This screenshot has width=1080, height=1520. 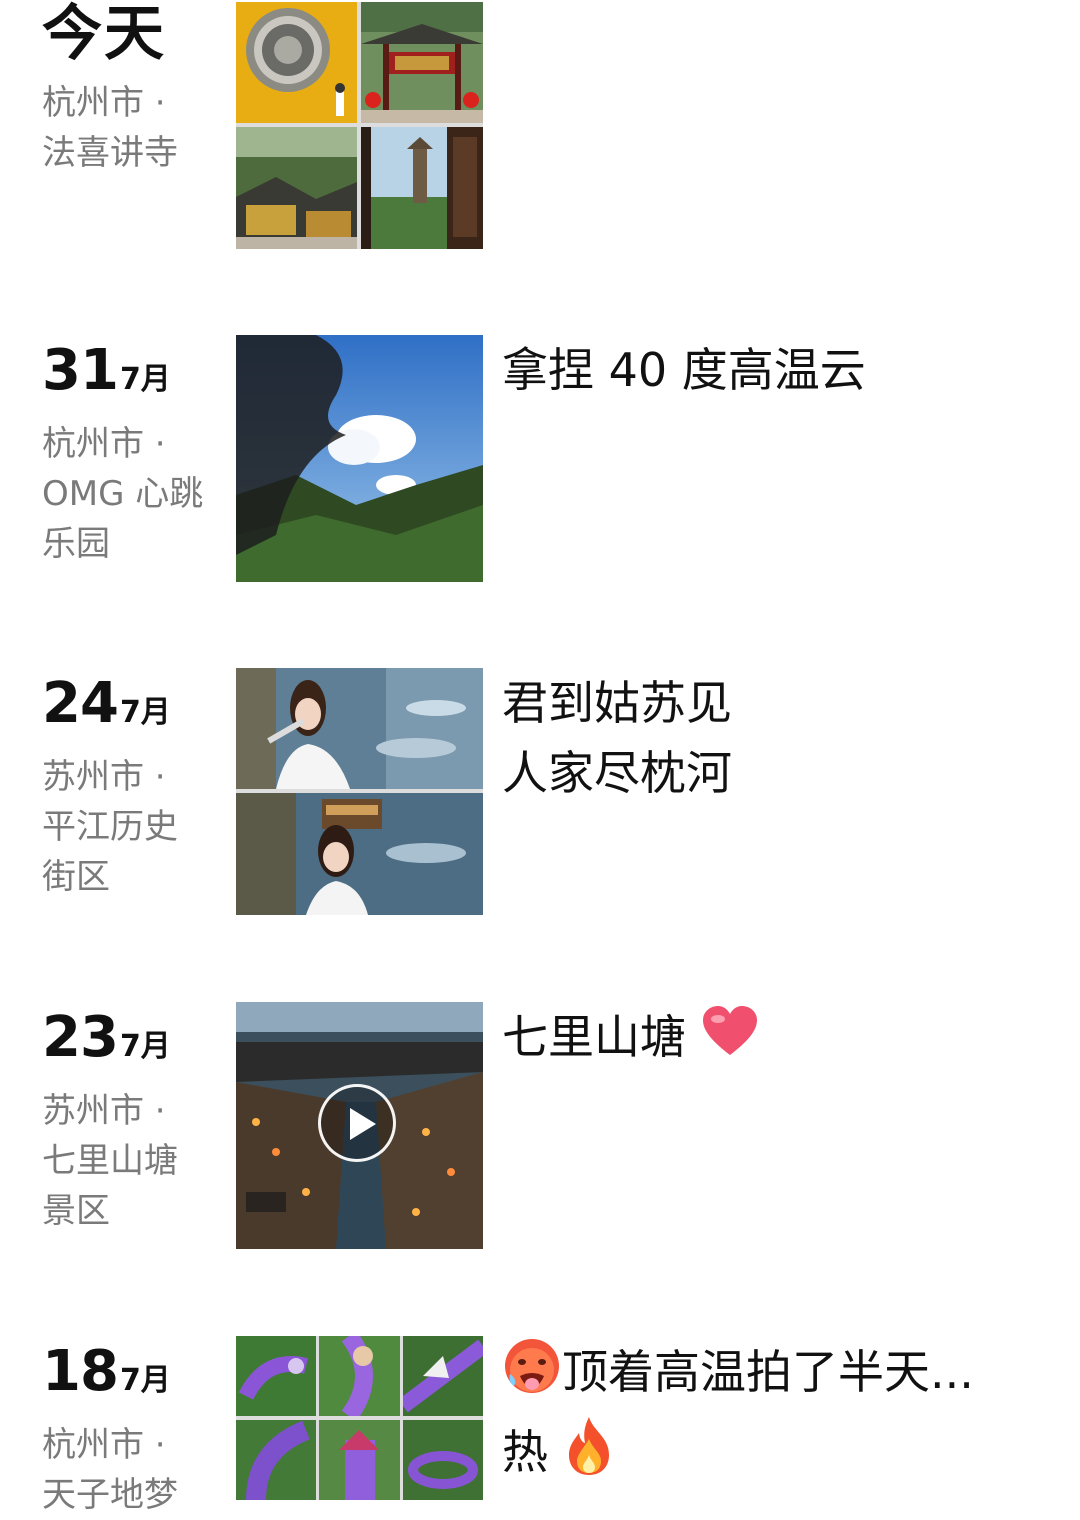 I want to click on date-column: 317月 杭州市 · OMG 心跳 乐园, so click(x=132, y=452).